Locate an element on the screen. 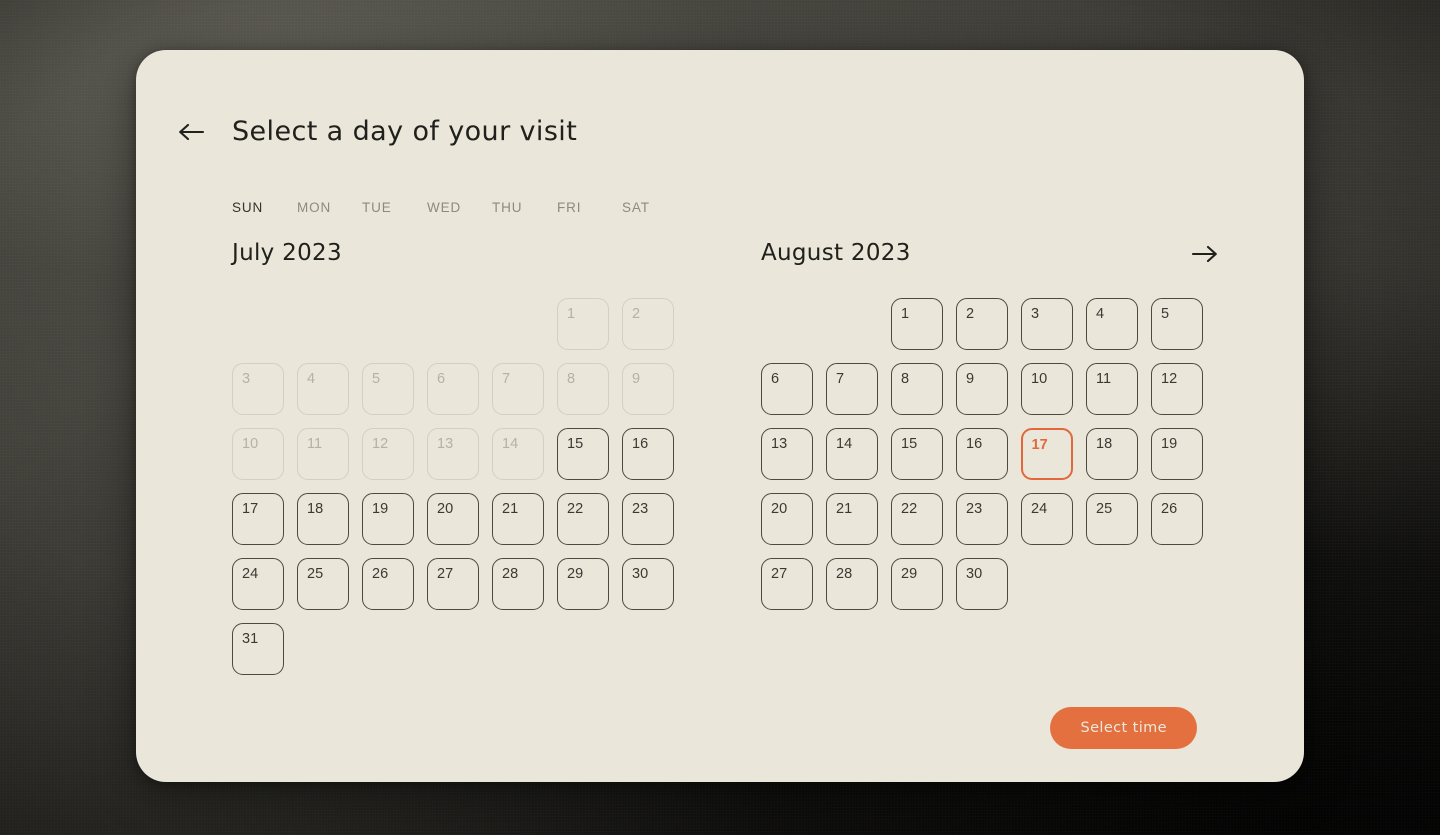  arrow-left-icon is located at coordinates (192, 131).